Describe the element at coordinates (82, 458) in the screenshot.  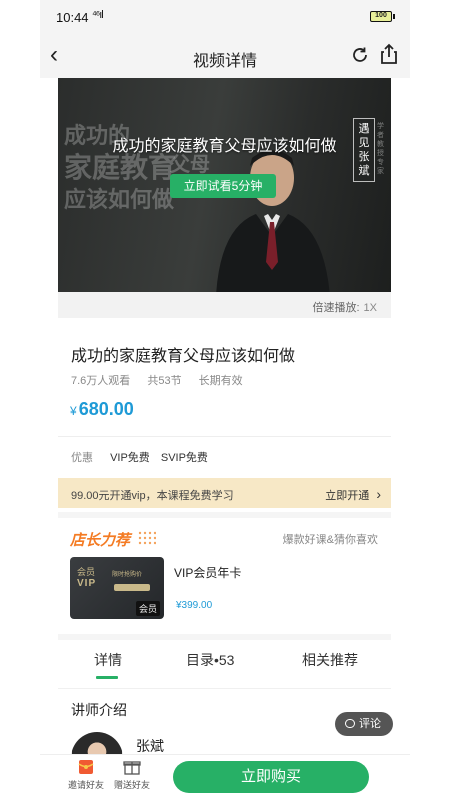
I see `promo-label: 优惠` at that location.